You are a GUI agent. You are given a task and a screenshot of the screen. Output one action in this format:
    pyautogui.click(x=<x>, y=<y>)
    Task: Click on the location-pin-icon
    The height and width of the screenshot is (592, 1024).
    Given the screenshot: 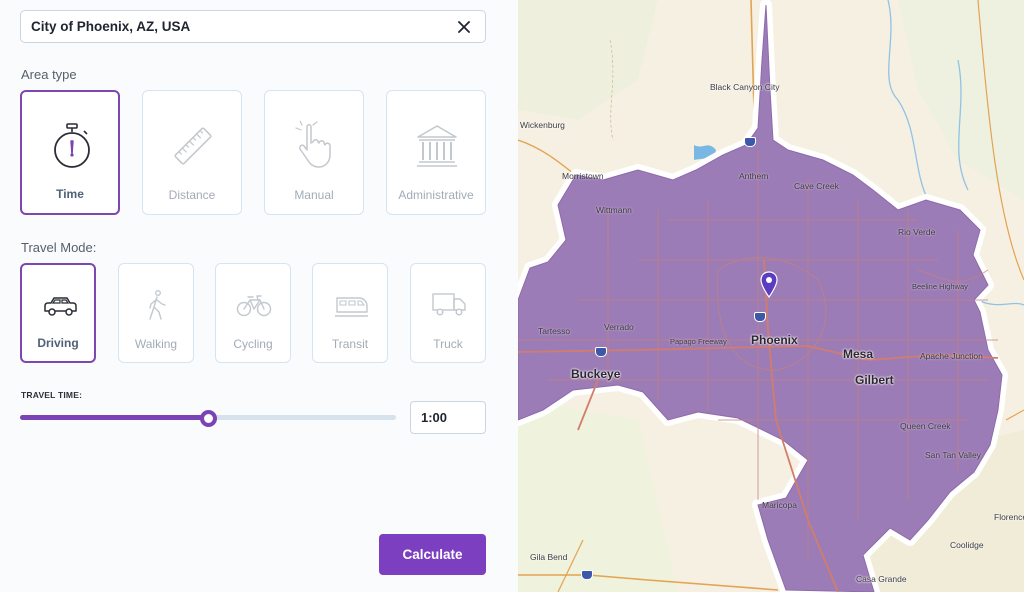 What is the action you would take?
    pyautogui.click(x=769, y=284)
    